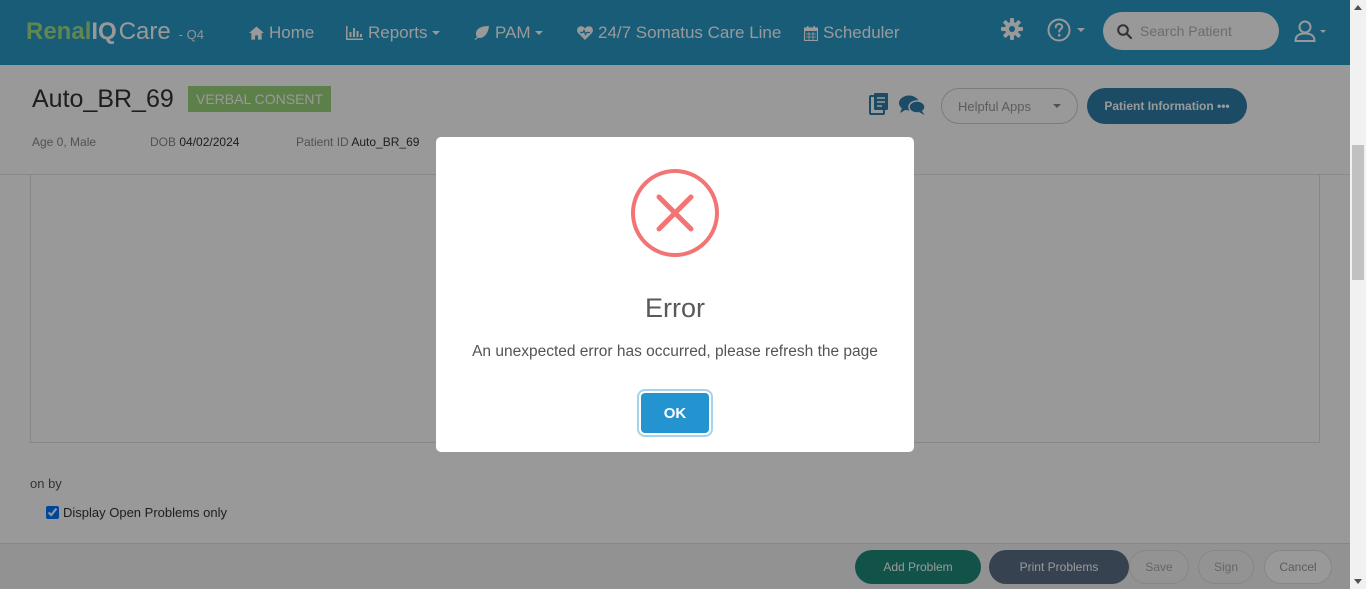 This screenshot has width=1366, height=589. I want to click on scrollbar-thumb, so click(1358, 212).